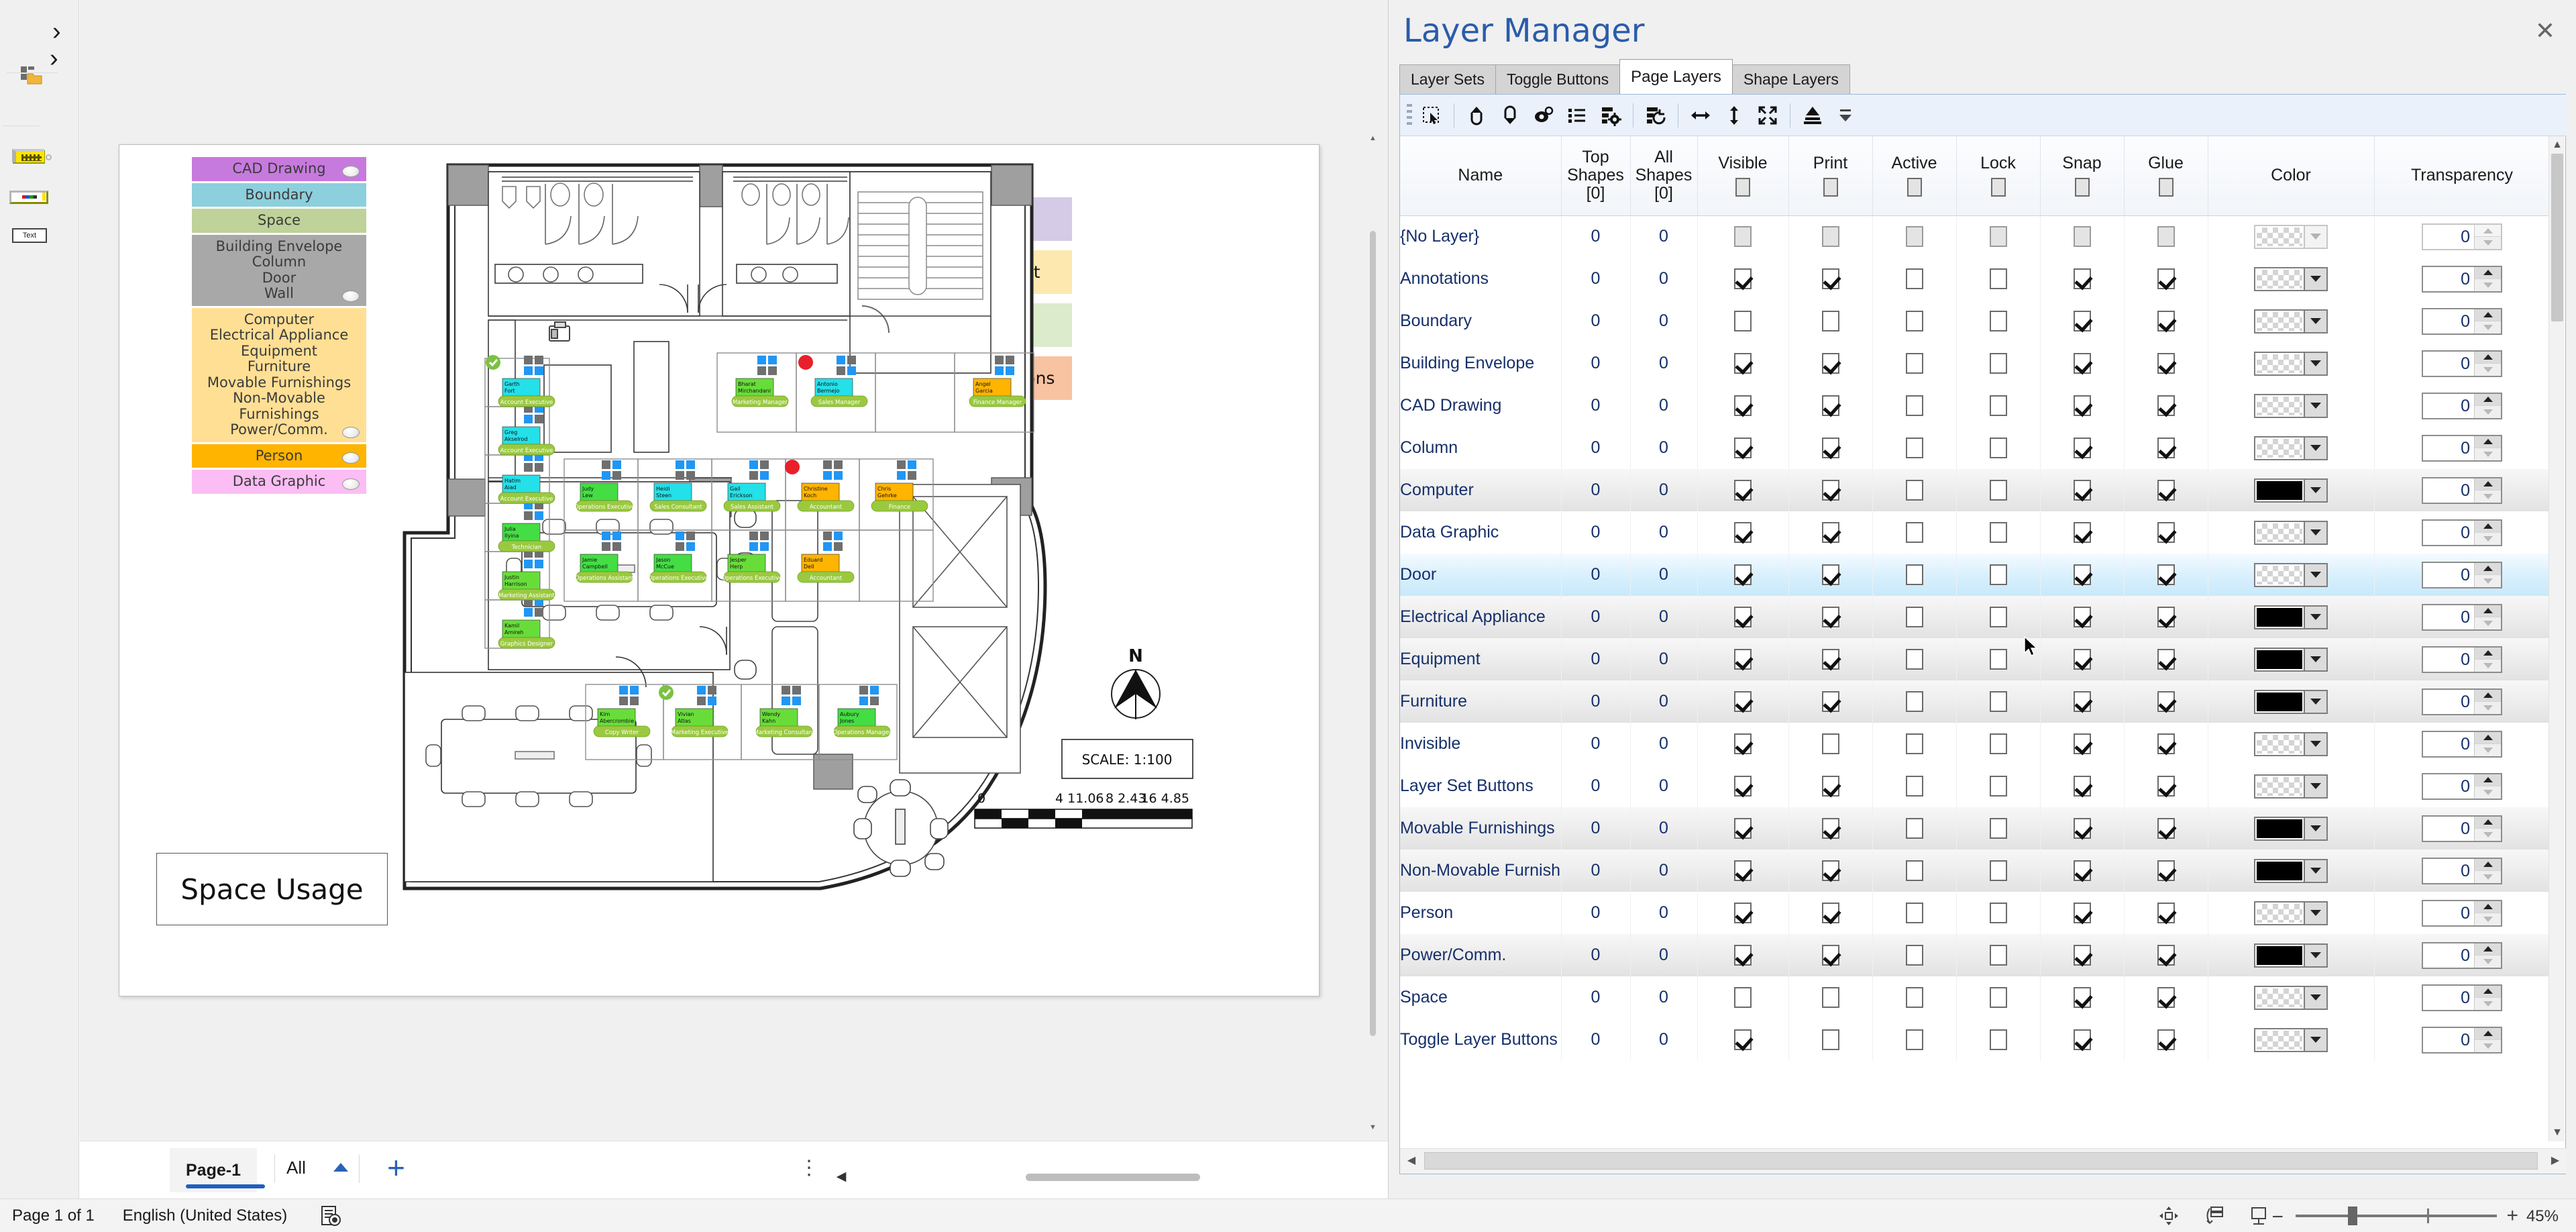 The height and width of the screenshot is (1232, 2576). What do you see at coordinates (1998, 187) in the screenshot?
I see `column-toggle-all-lock` at bounding box center [1998, 187].